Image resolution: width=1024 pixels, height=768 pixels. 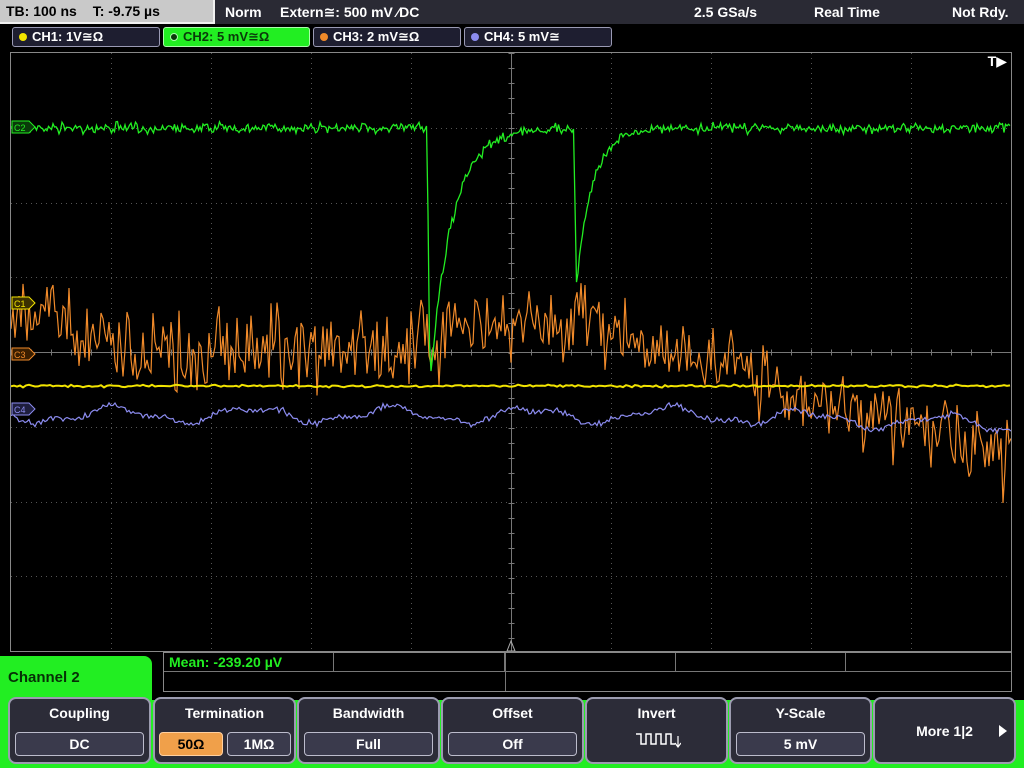 What do you see at coordinates (349, 12) in the screenshot?
I see `trigger-source: Extern≅: 500 mV ⁄DC` at bounding box center [349, 12].